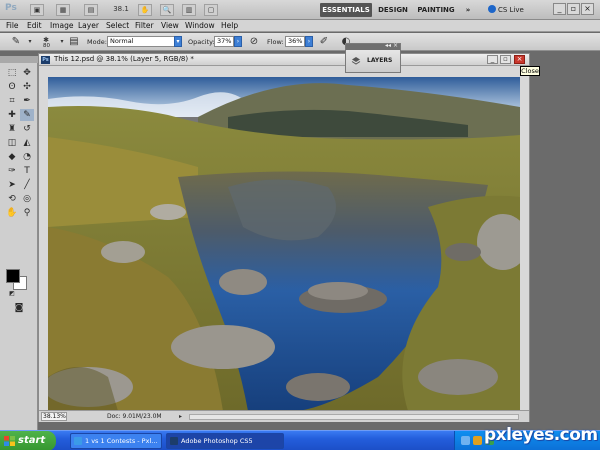  I want to click on hand-tool-icon: ✋, so click(12, 213).